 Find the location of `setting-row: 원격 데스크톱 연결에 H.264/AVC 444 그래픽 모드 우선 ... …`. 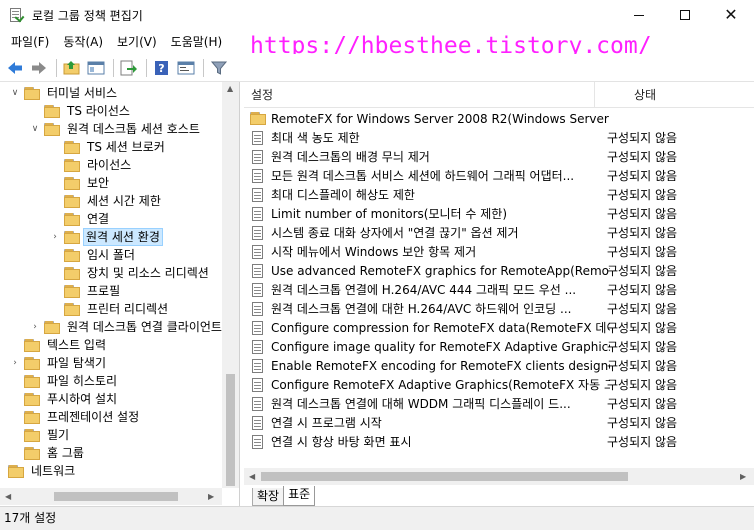

setting-row: 원격 데스크톱 연결에 H.264/AVC 444 그래픽 모드 우선 ... … is located at coordinates (499, 289).